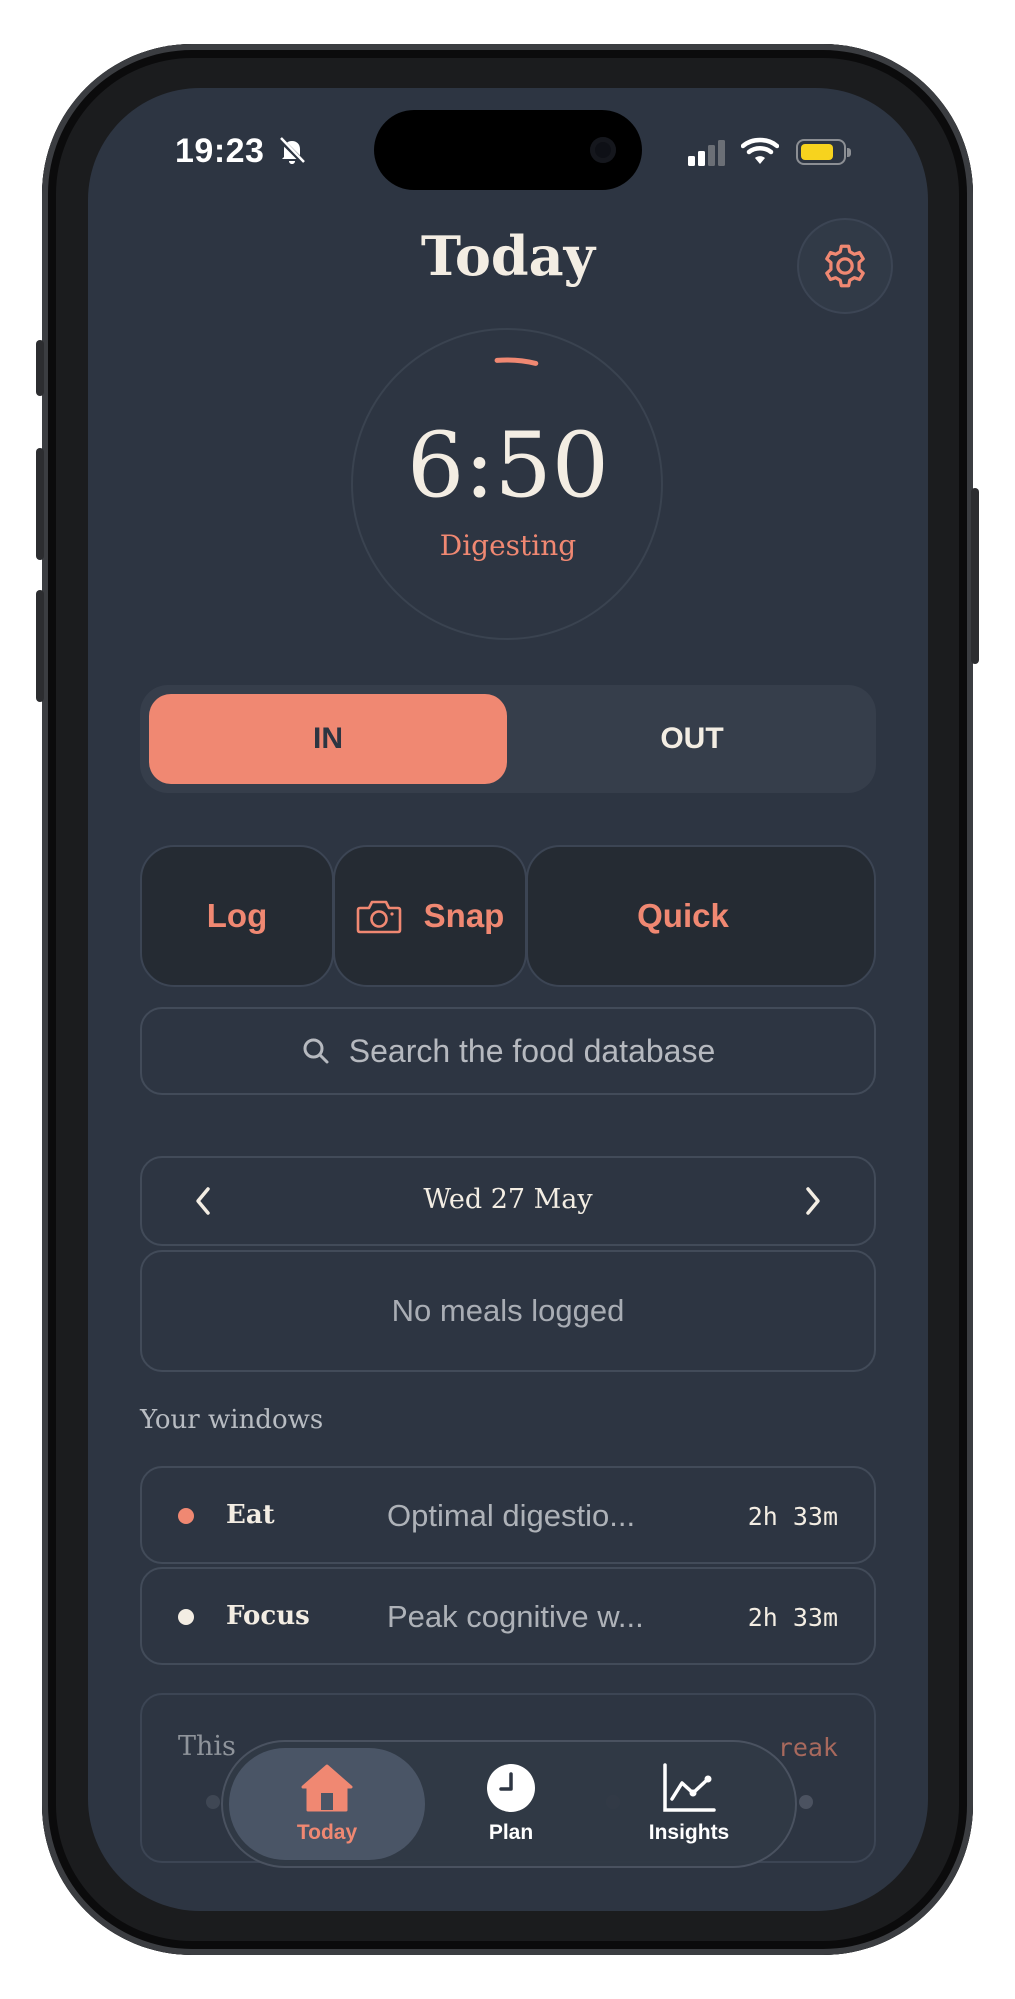 Image resolution: width=1015 pixels, height=1999 pixels. What do you see at coordinates (692, 739) in the screenshot?
I see `toggle-out-button: OUT` at bounding box center [692, 739].